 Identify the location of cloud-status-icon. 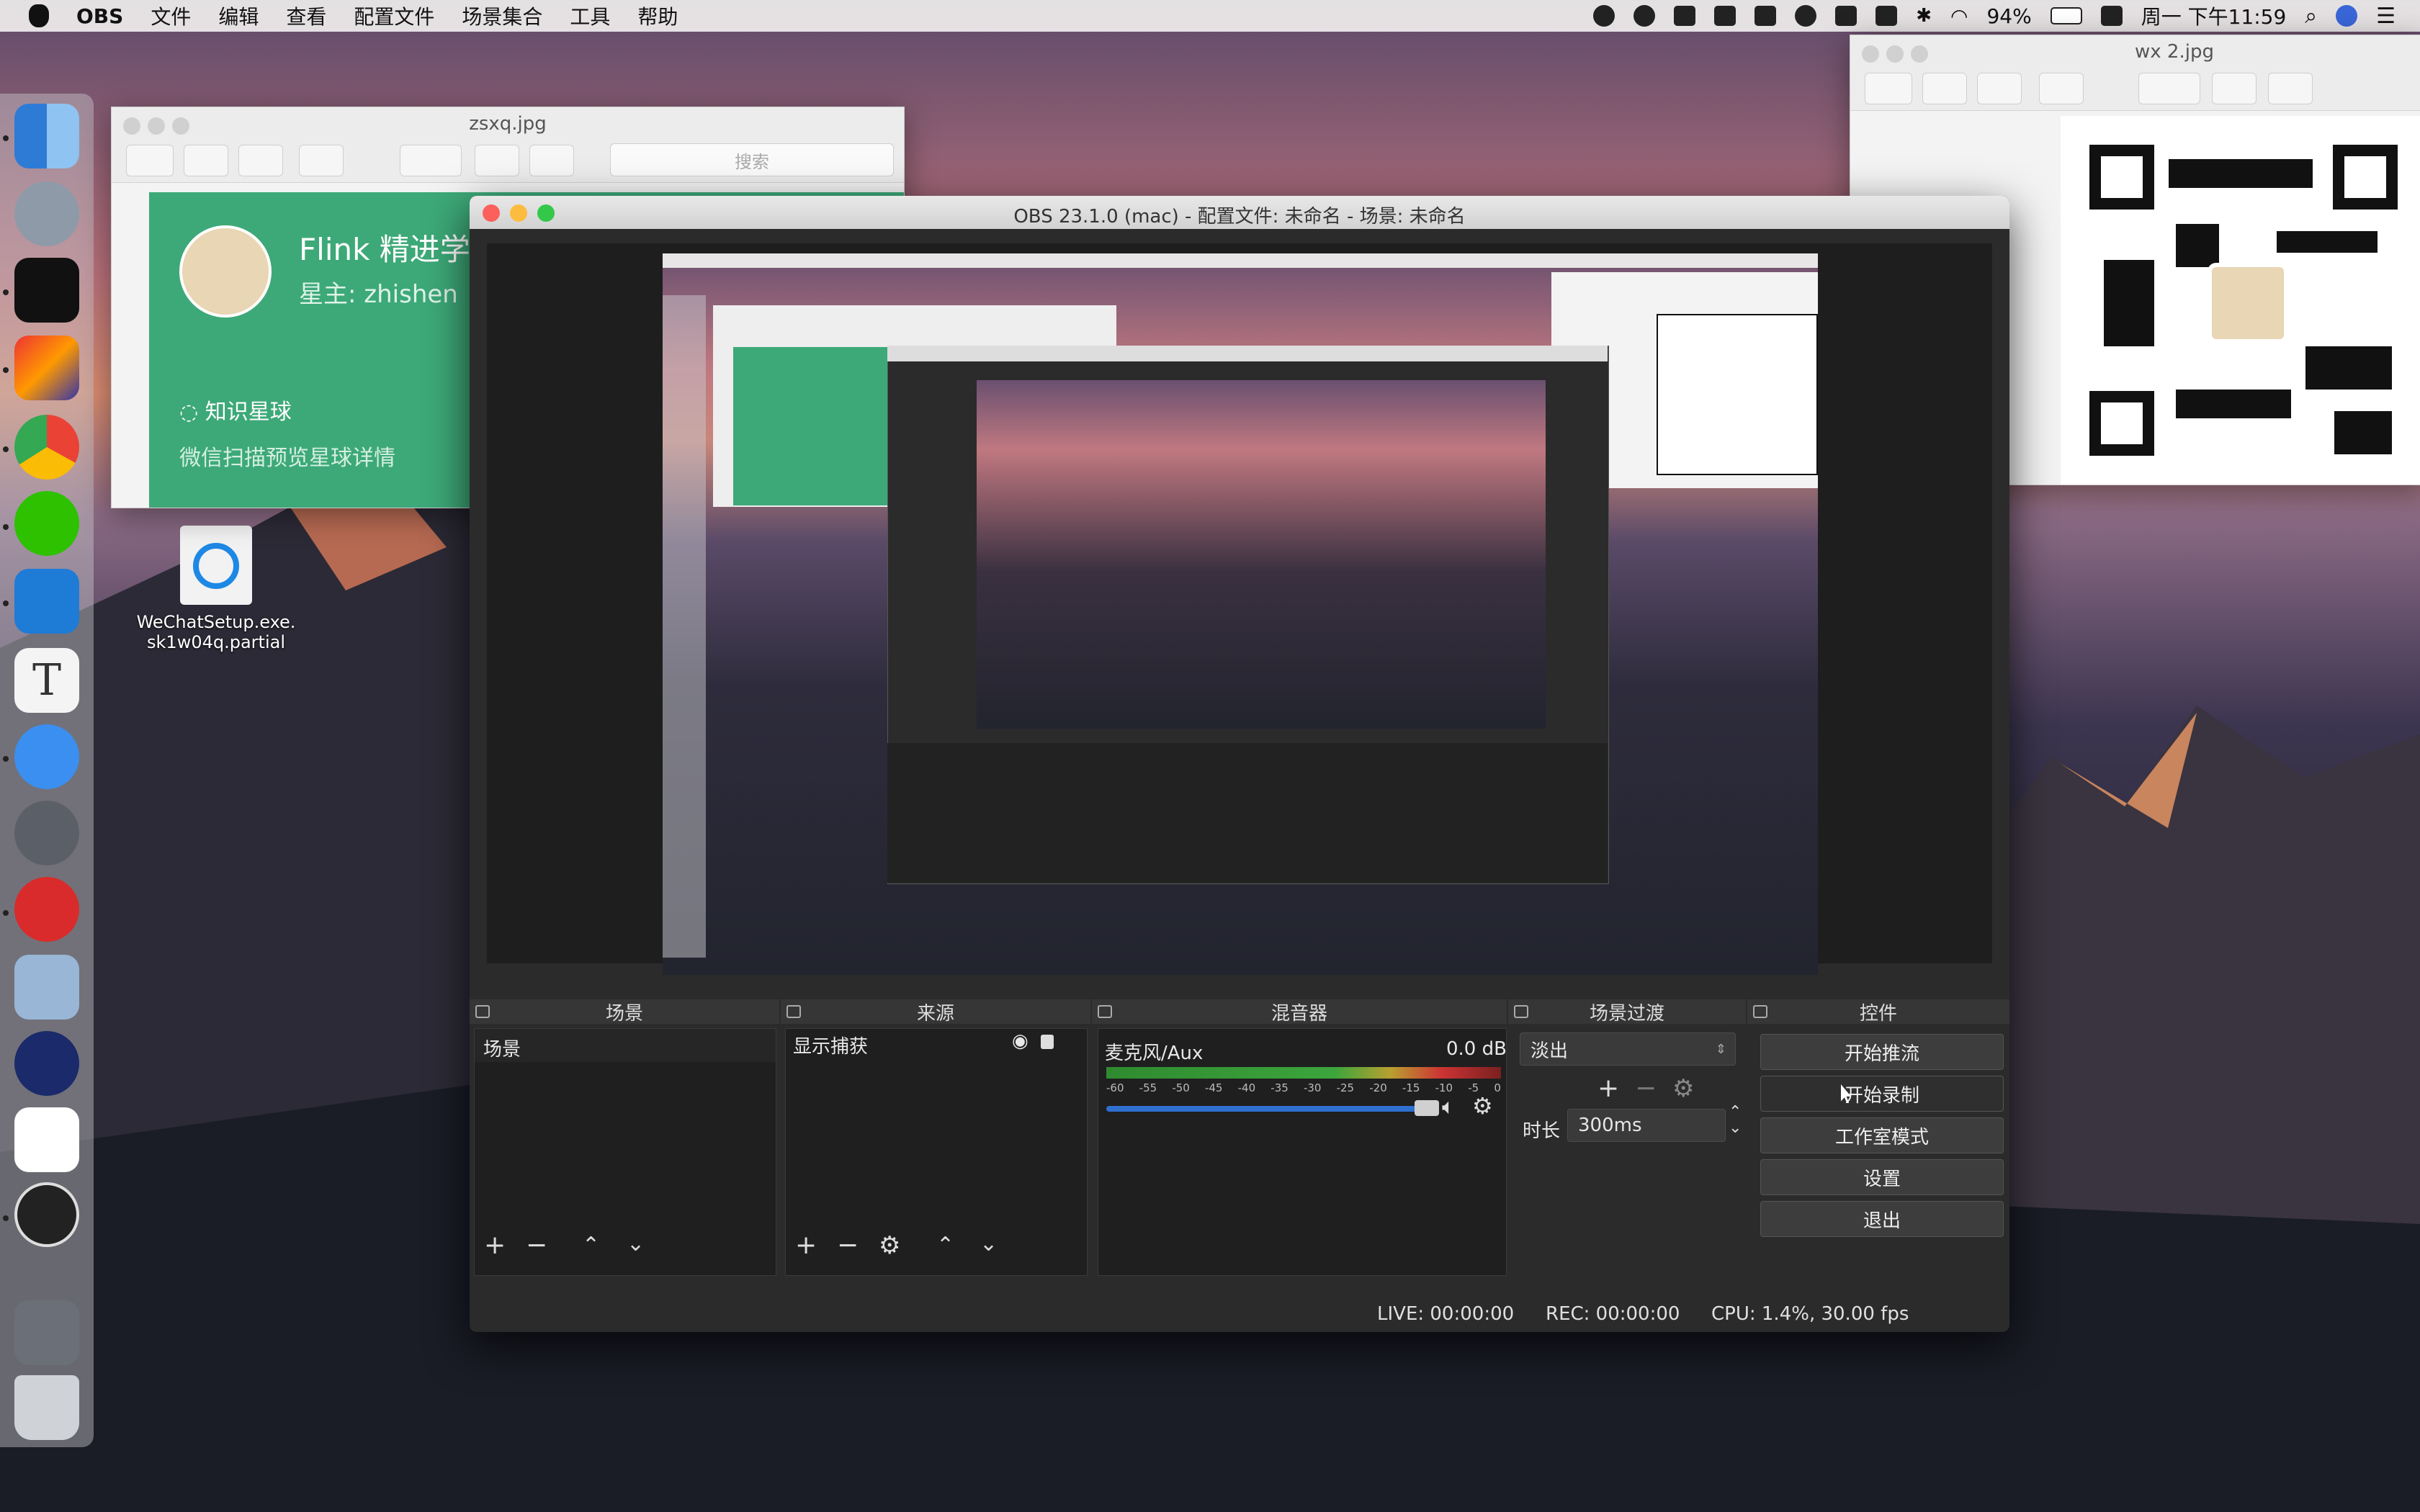
(1766, 16).